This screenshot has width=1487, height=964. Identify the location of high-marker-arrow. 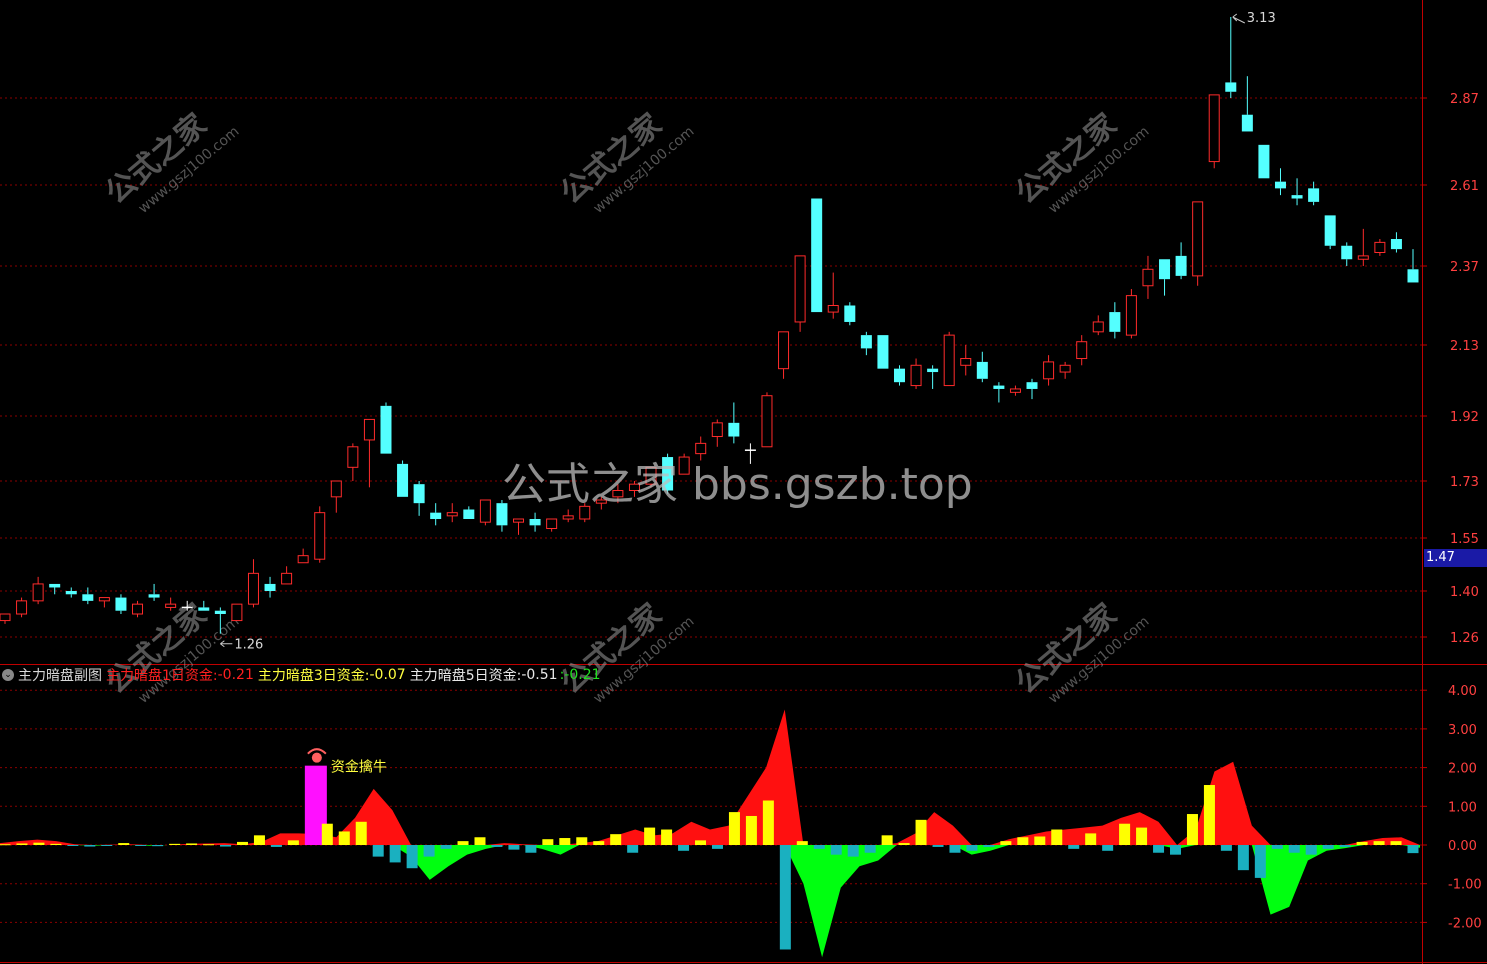
(1239, 18).